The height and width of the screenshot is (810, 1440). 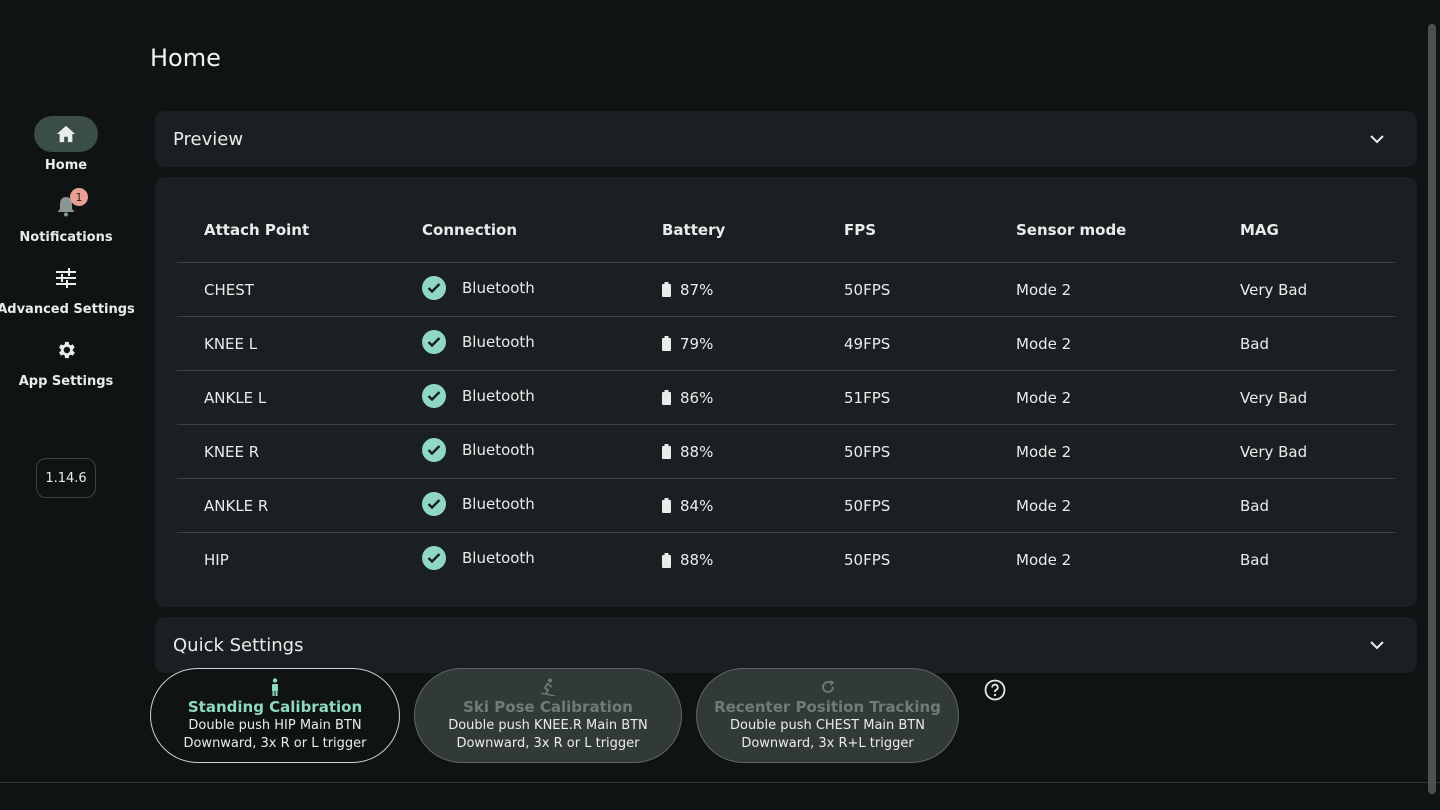 I want to click on battery-value: 86%, so click(x=697, y=397).